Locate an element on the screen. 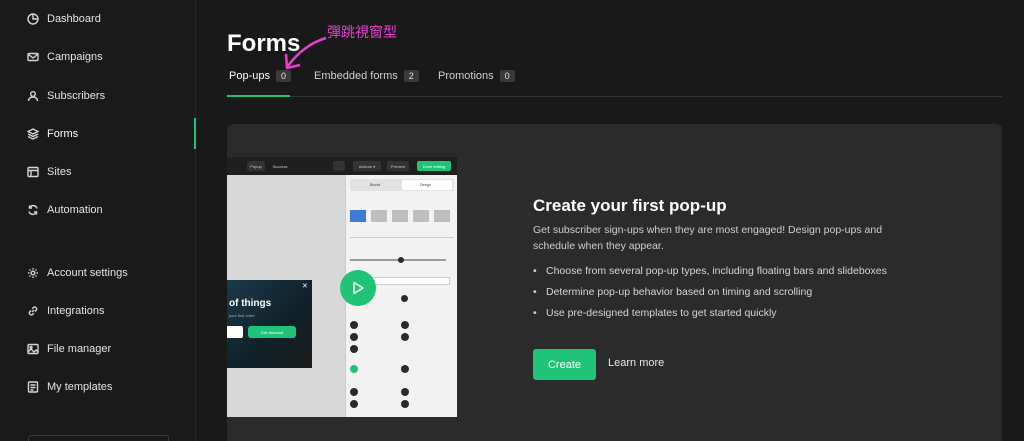 The image size is (1024, 441). sidebar-item-automation: Automation is located at coordinates (98, 210).